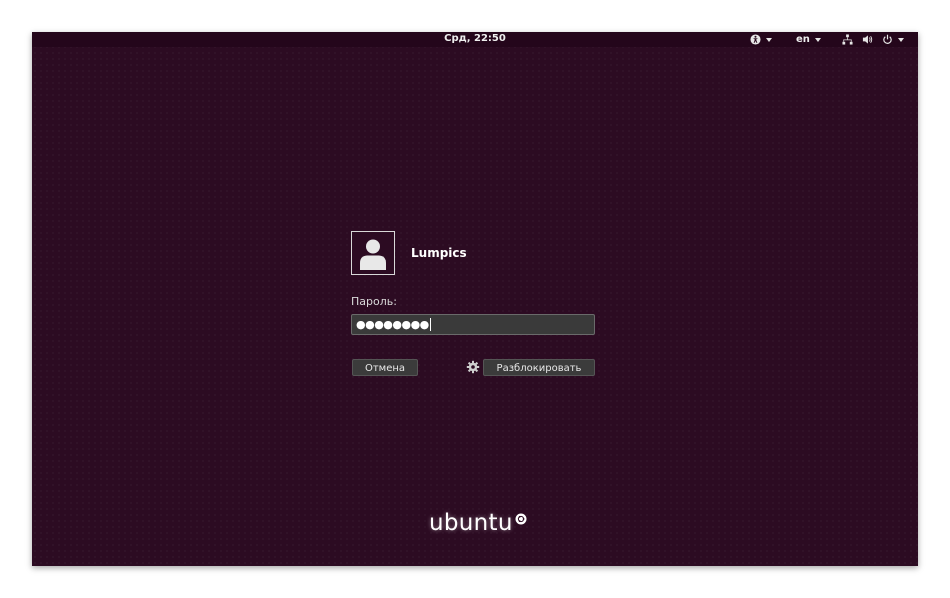 The width and height of the screenshot is (950, 598). Describe the element at coordinates (887, 39) in the screenshot. I see `power-icon` at that location.